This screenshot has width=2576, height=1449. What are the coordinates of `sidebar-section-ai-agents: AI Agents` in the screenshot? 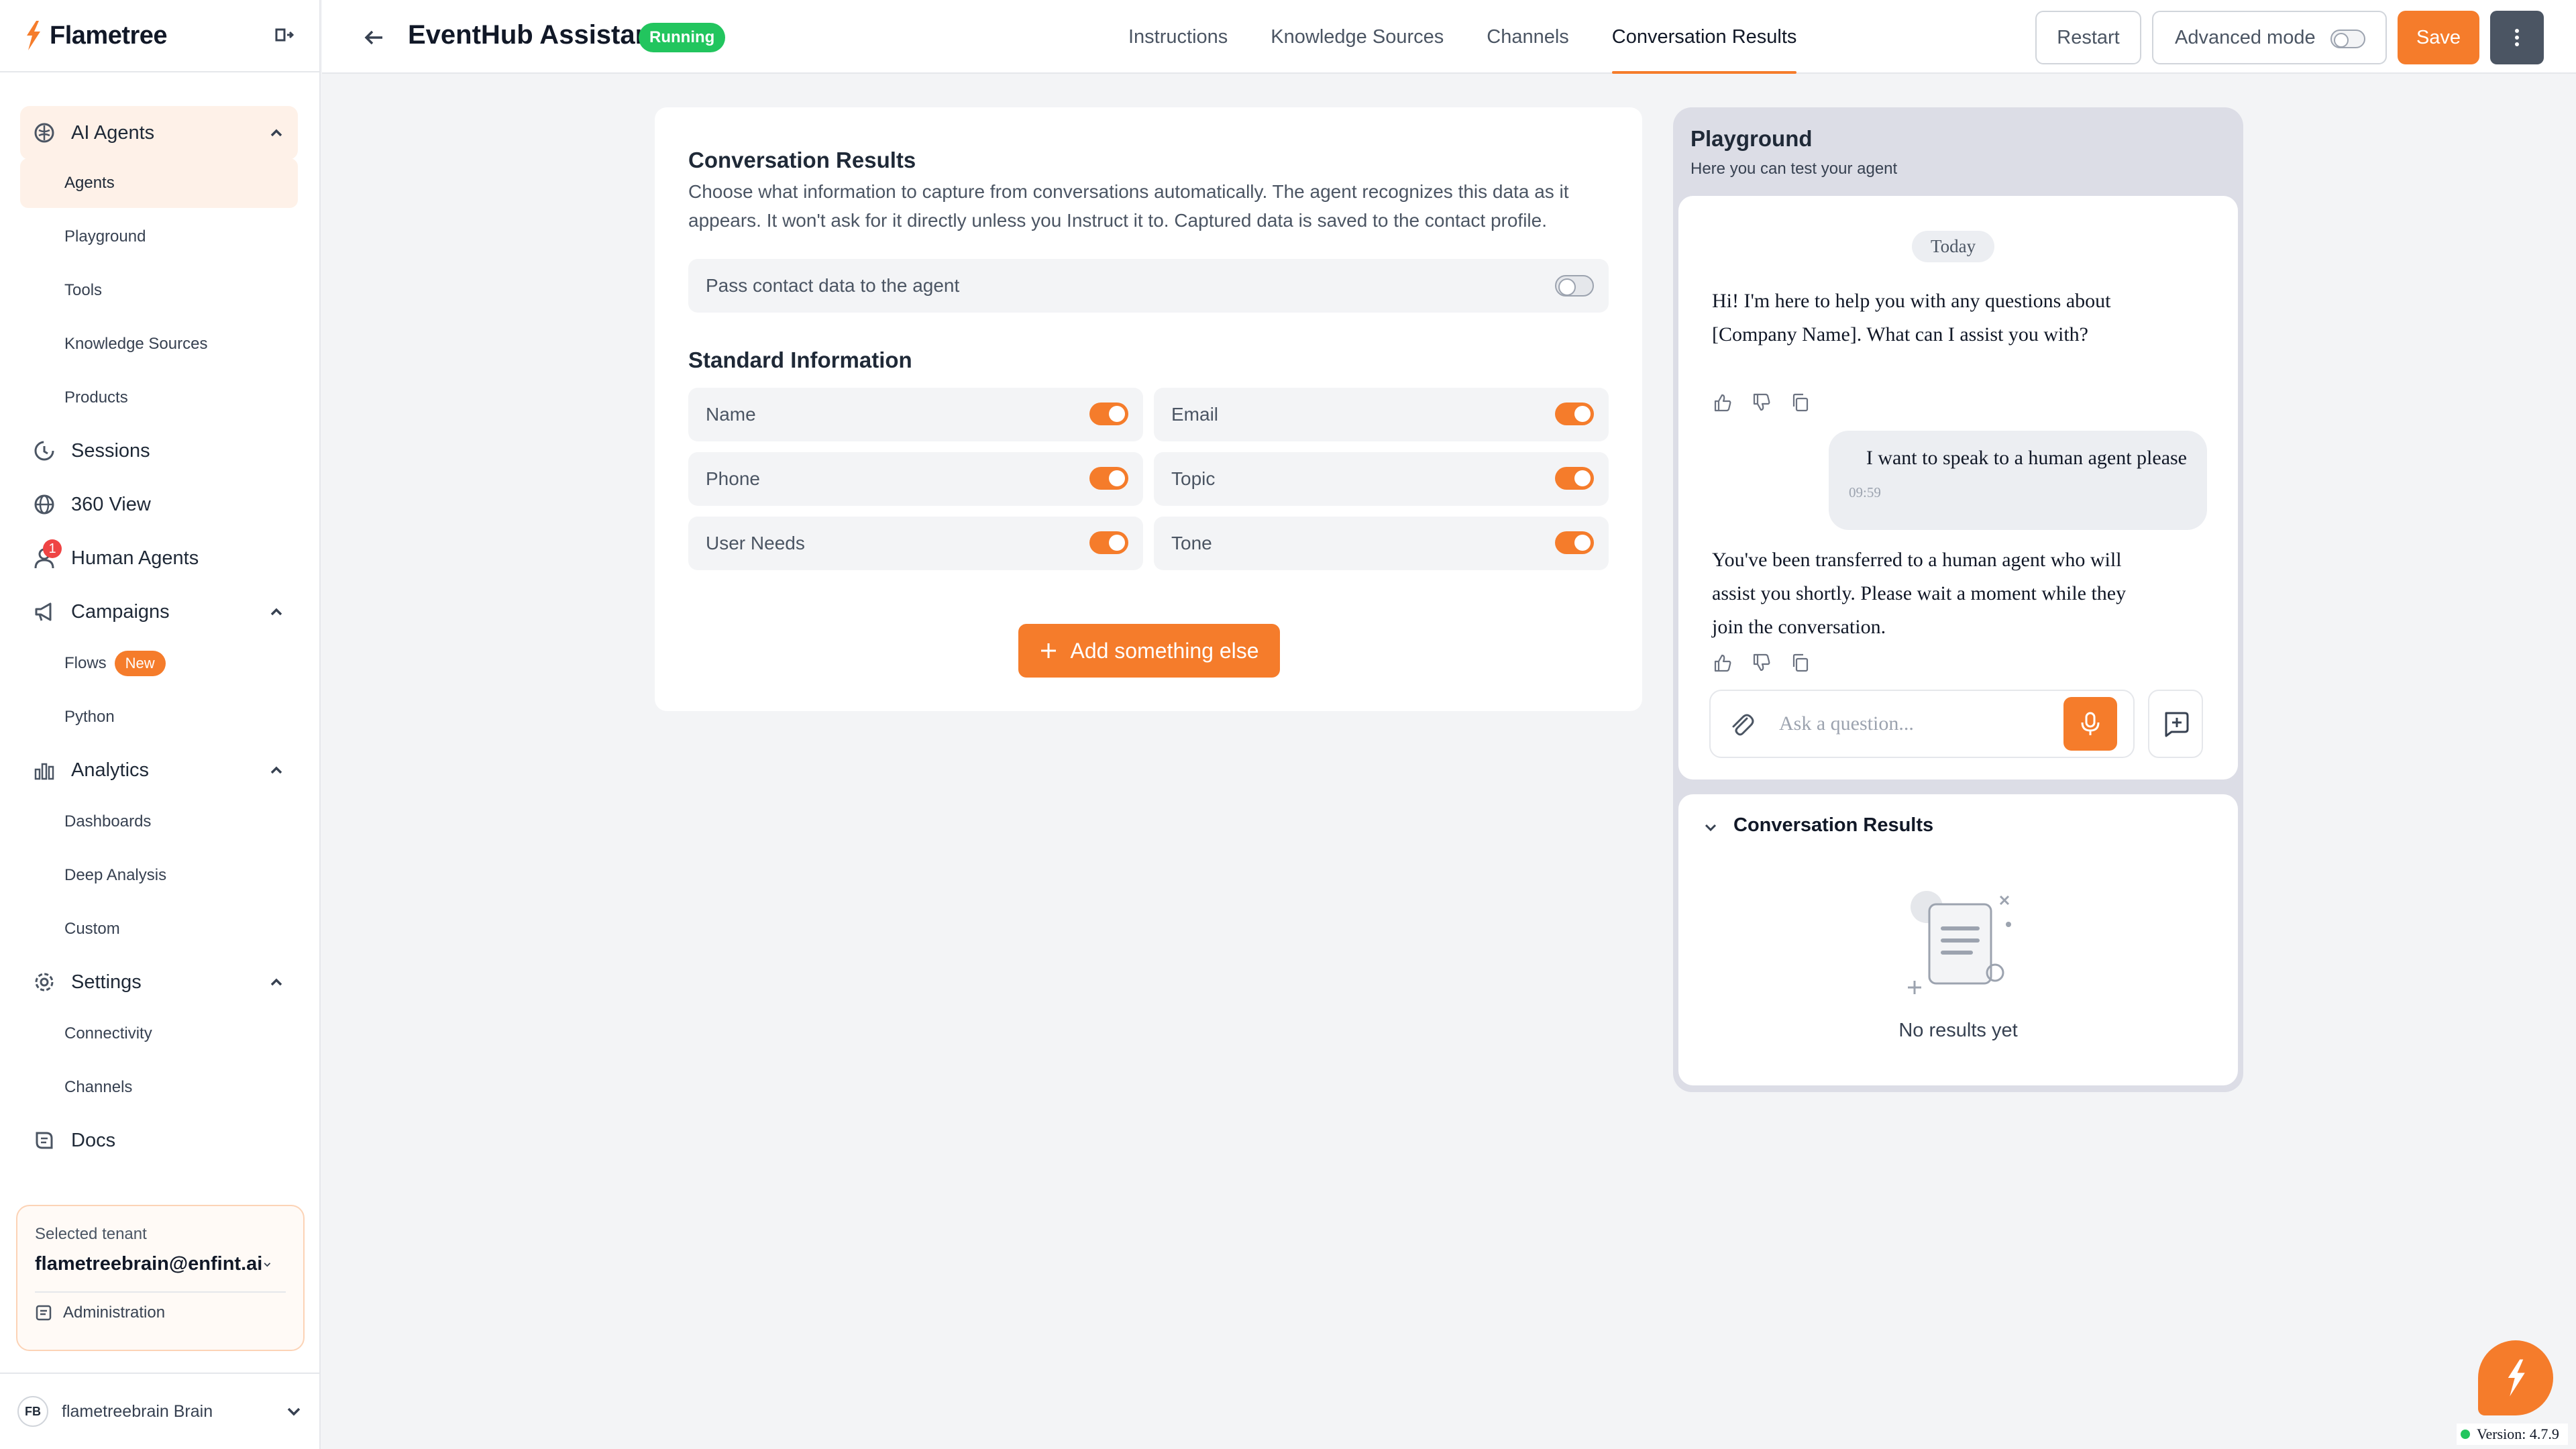 It's located at (159, 133).